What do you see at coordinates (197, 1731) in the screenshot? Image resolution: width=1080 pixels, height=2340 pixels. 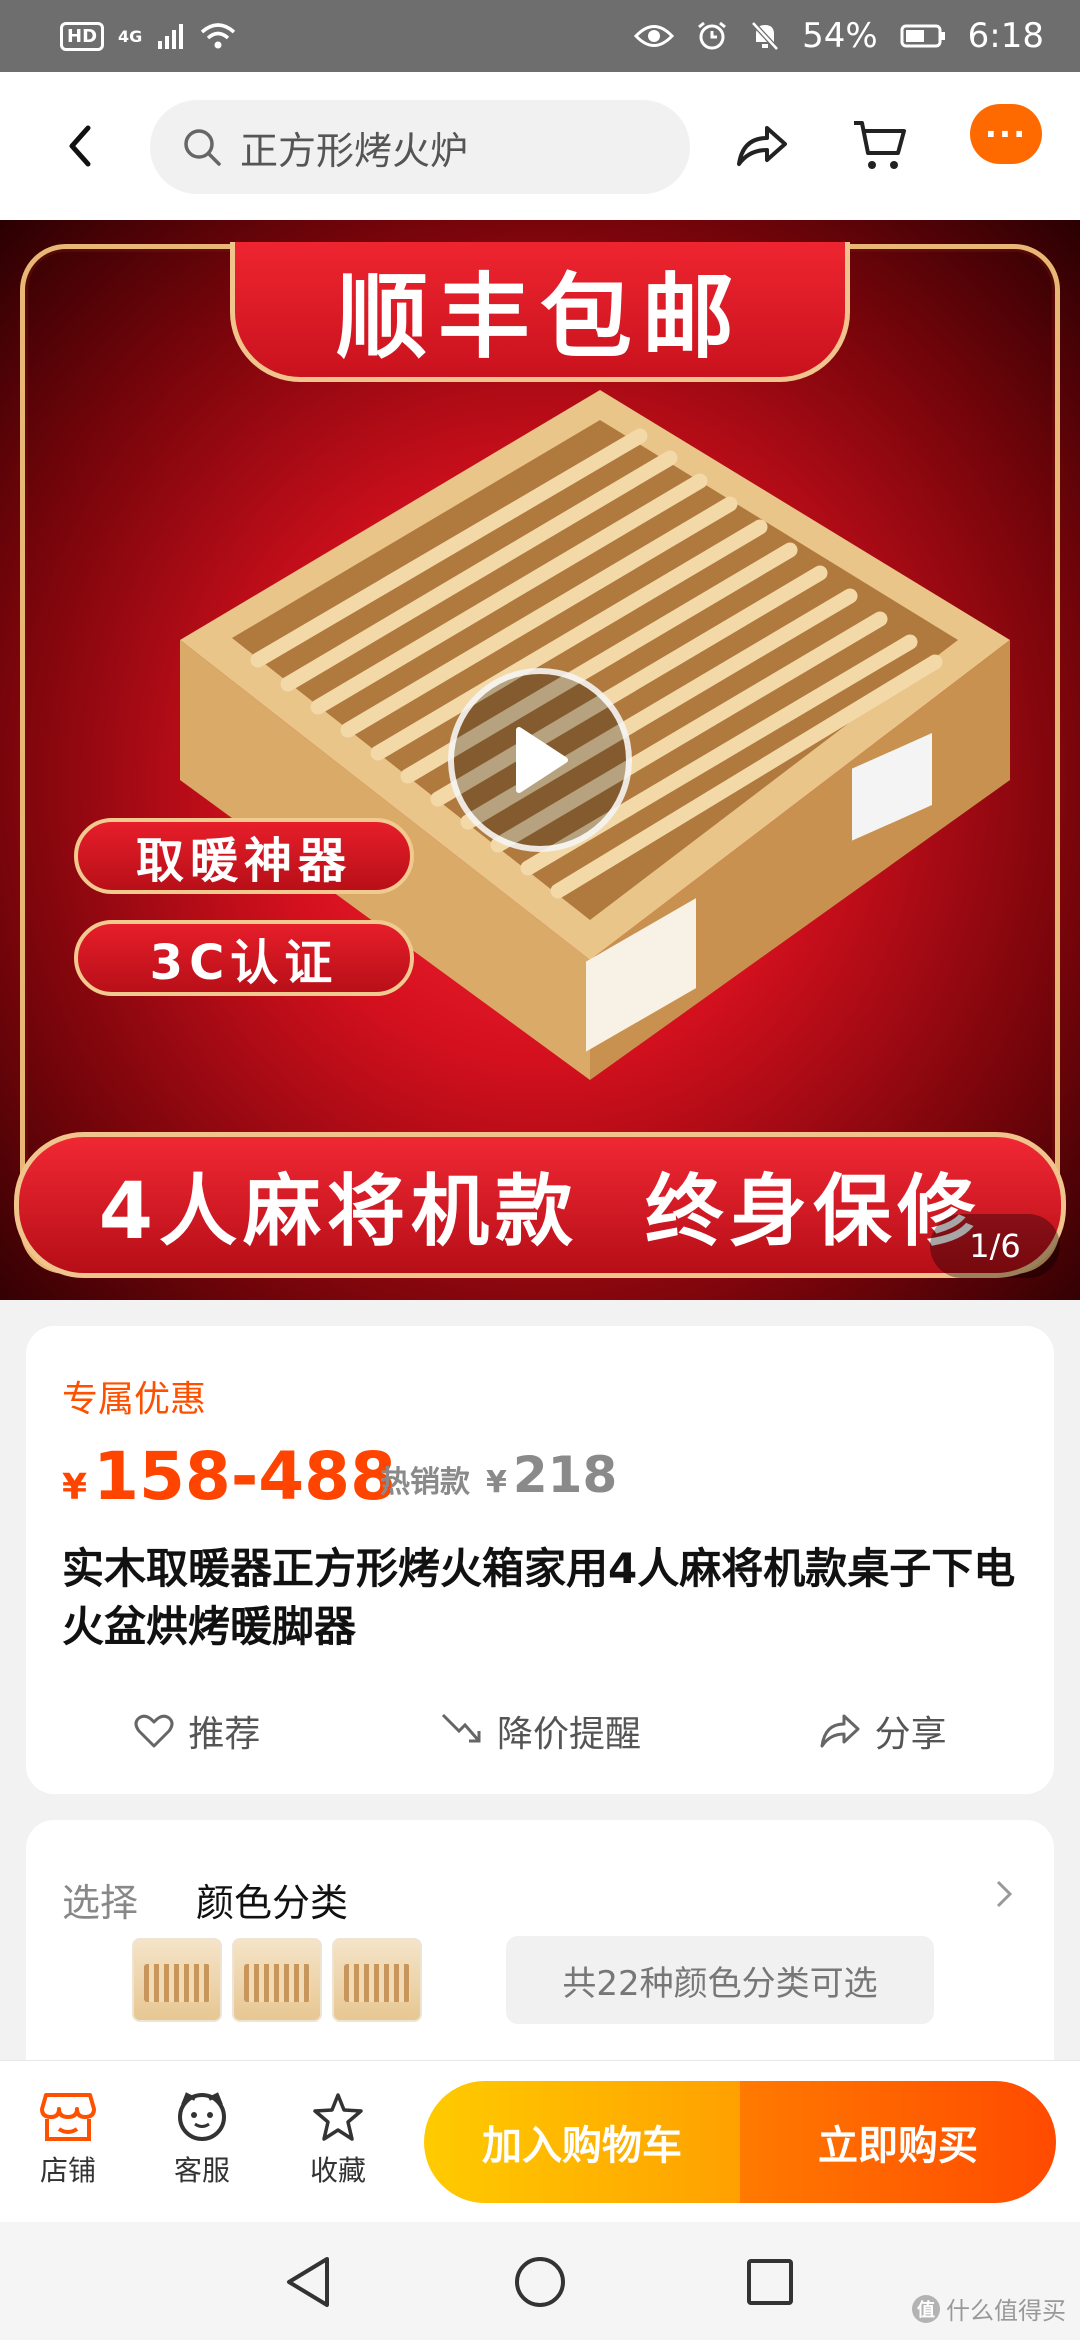 I see `recommend-button: 推荐` at bounding box center [197, 1731].